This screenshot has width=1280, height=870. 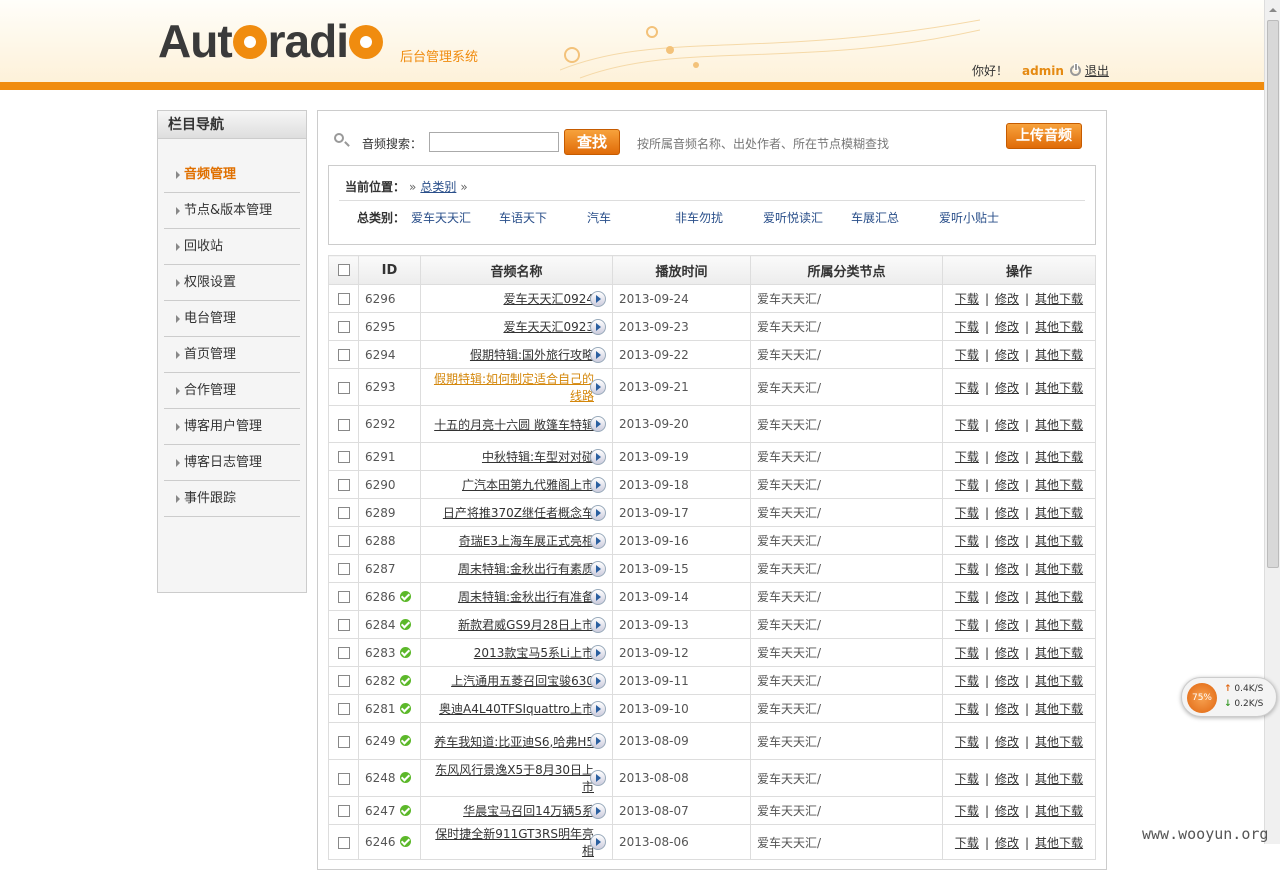 What do you see at coordinates (1075, 69) in the screenshot?
I see `power-icon` at bounding box center [1075, 69].